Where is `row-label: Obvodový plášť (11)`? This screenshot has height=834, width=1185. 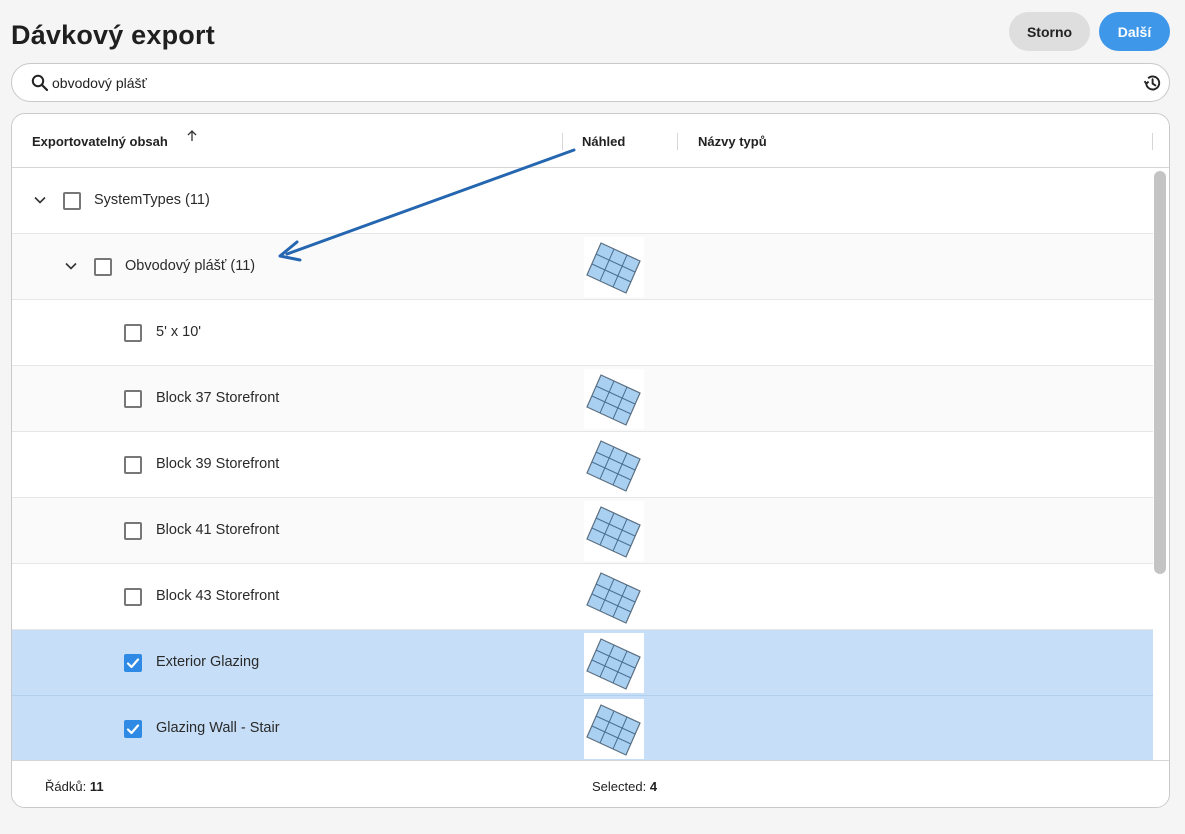 row-label: Obvodový plášť (11) is located at coordinates (190, 266).